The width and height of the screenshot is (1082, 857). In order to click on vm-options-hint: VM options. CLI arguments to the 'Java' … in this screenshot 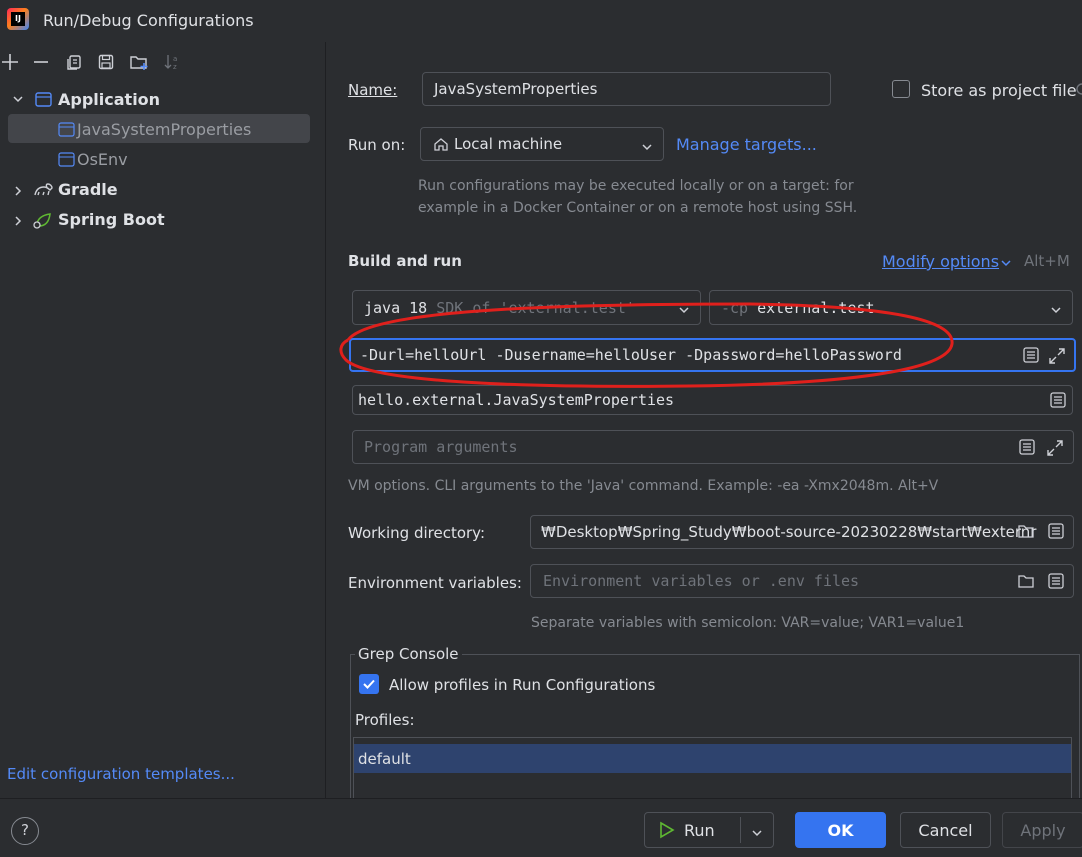, I will do `click(643, 486)`.